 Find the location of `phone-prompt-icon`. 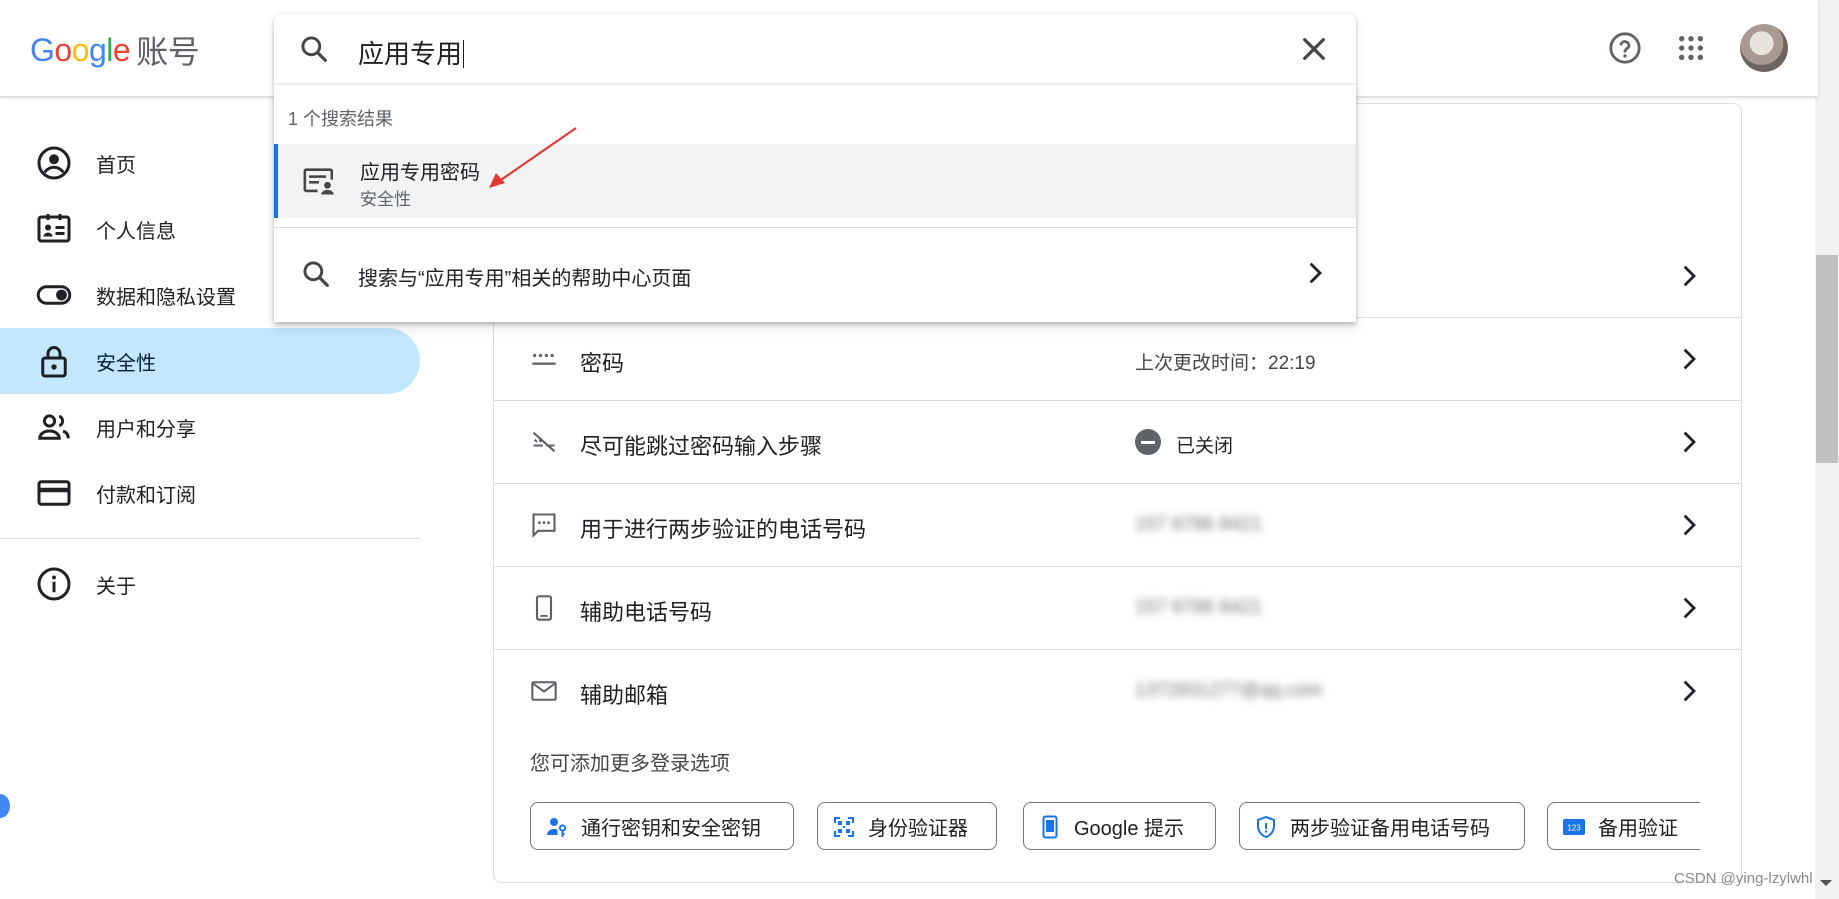

phone-prompt-icon is located at coordinates (1050, 827).